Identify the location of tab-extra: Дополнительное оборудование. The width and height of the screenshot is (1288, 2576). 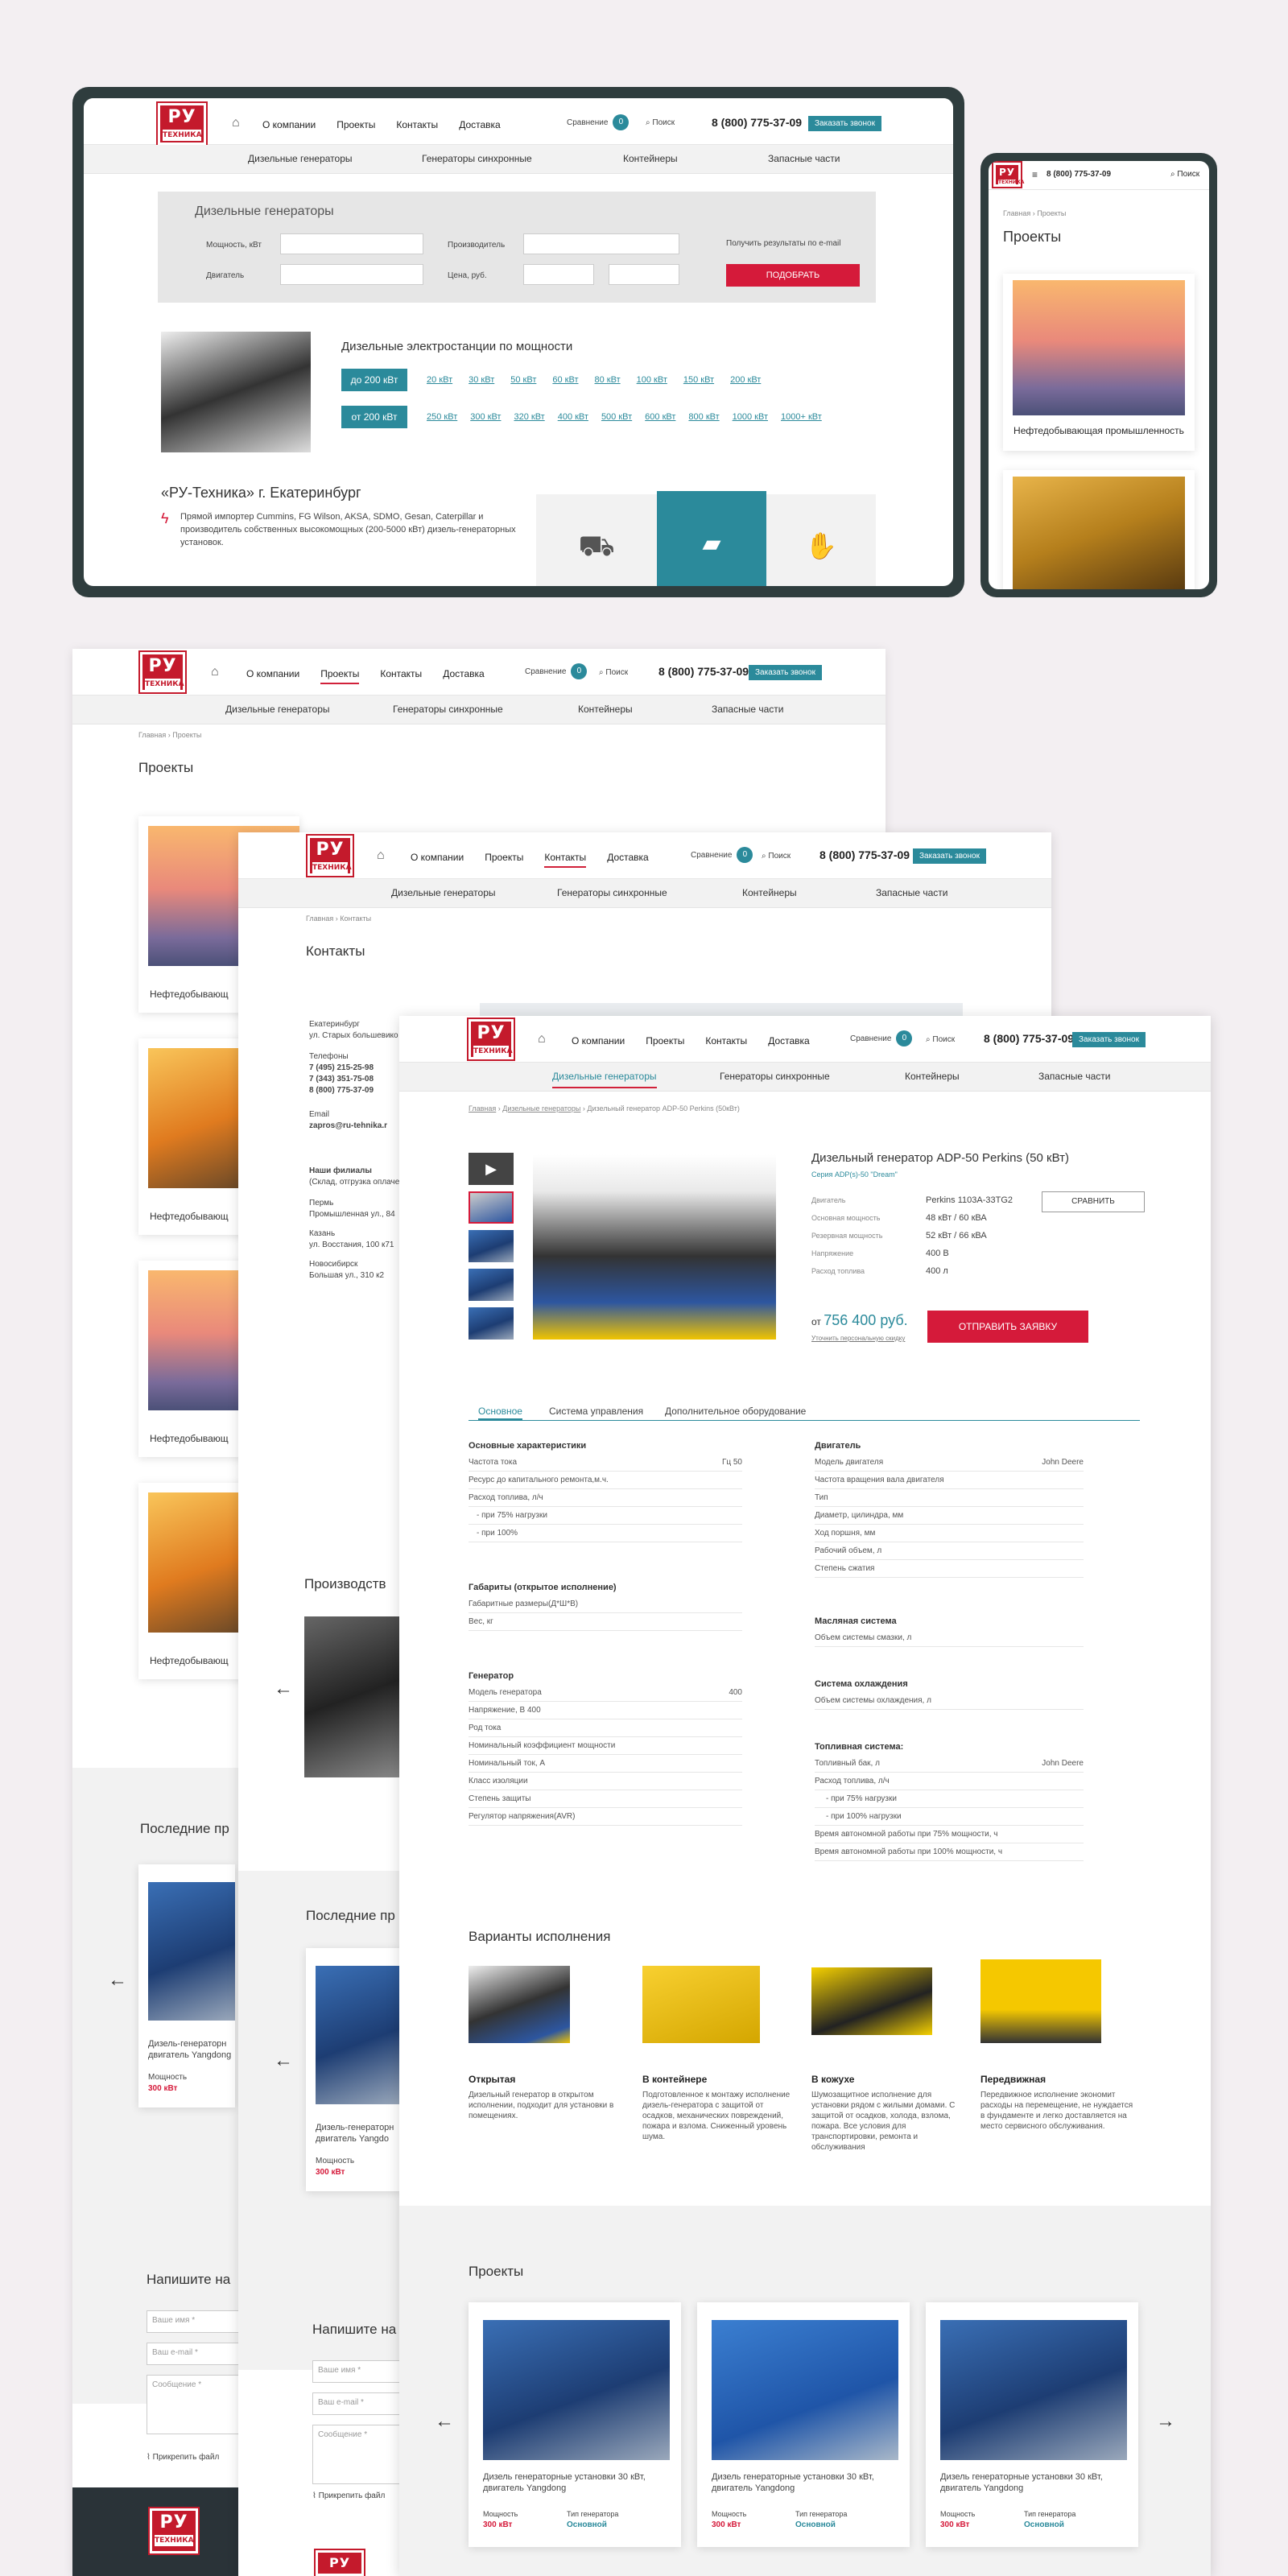
(735, 1411).